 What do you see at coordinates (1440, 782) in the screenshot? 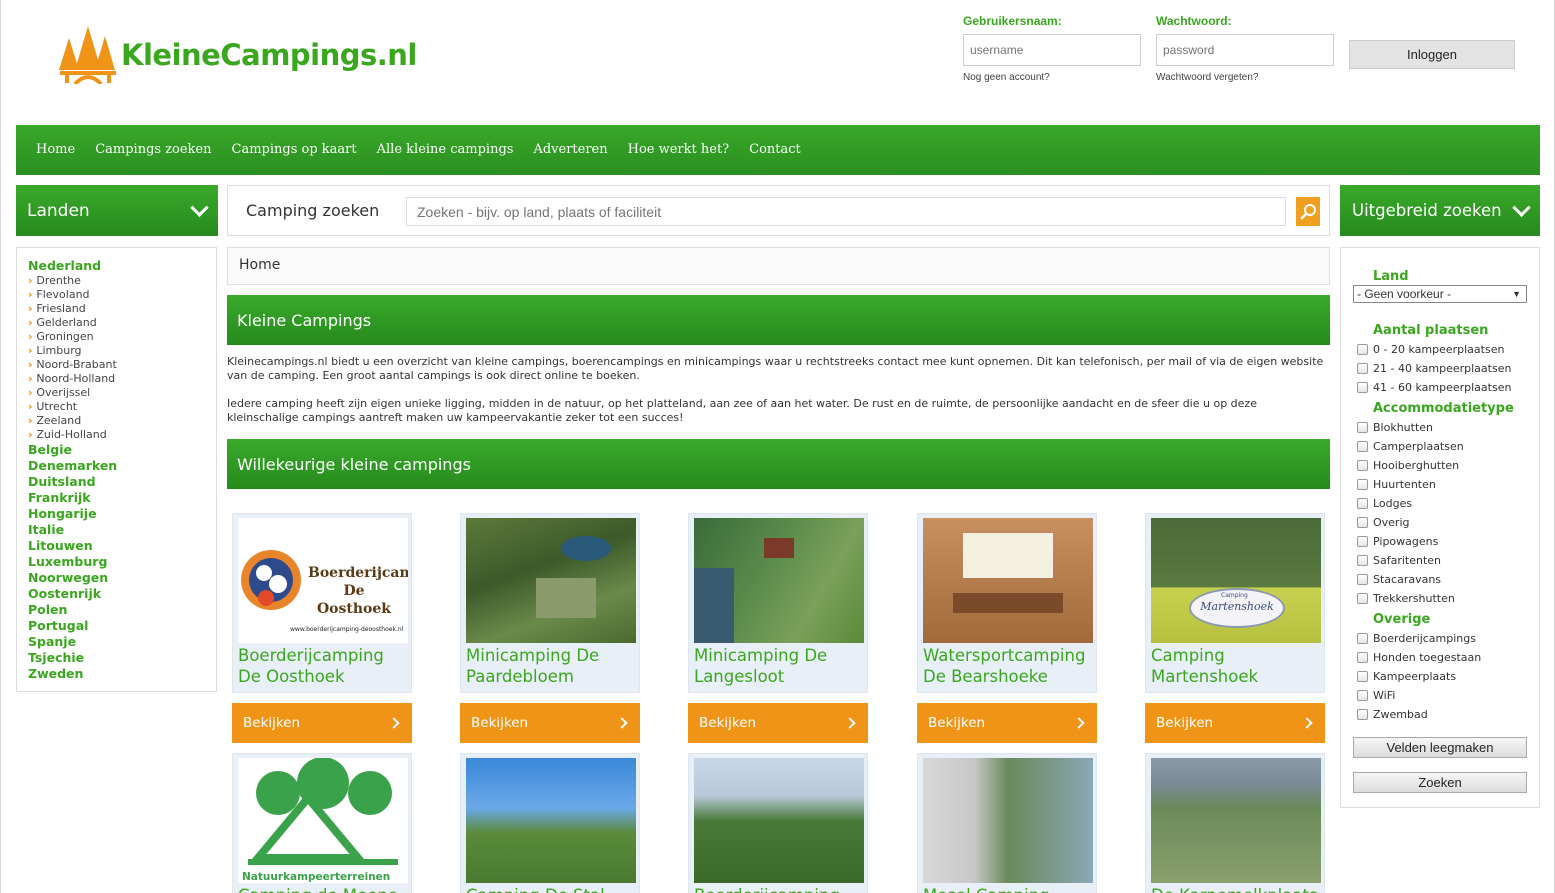
I see `search-submit-button: Zoeken` at bounding box center [1440, 782].